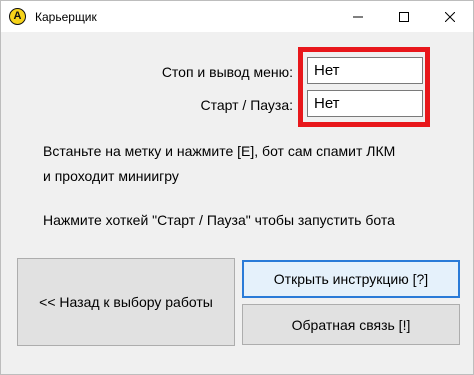 Image resolution: width=474 pixels, height=375 pixels. I want to click on start-hotkey-label: Старт / Пауза:, so click(247, 105).